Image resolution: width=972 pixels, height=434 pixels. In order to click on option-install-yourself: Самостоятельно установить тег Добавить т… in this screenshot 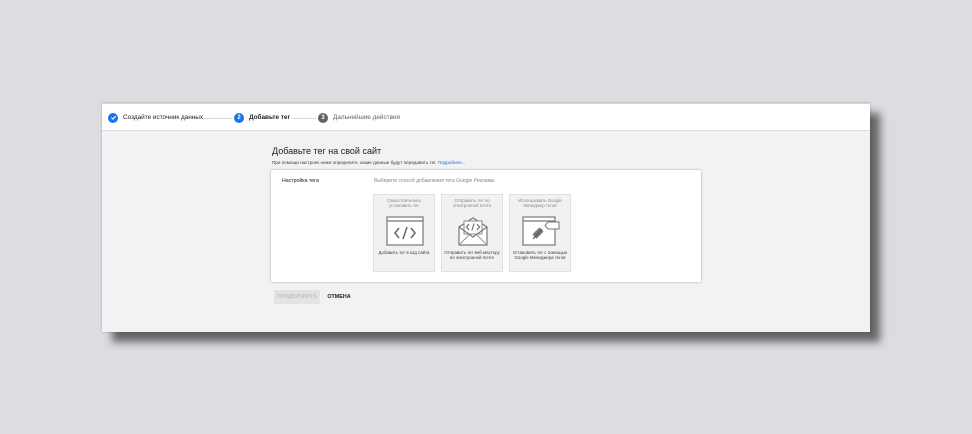, I will do `click(404, 233)`.